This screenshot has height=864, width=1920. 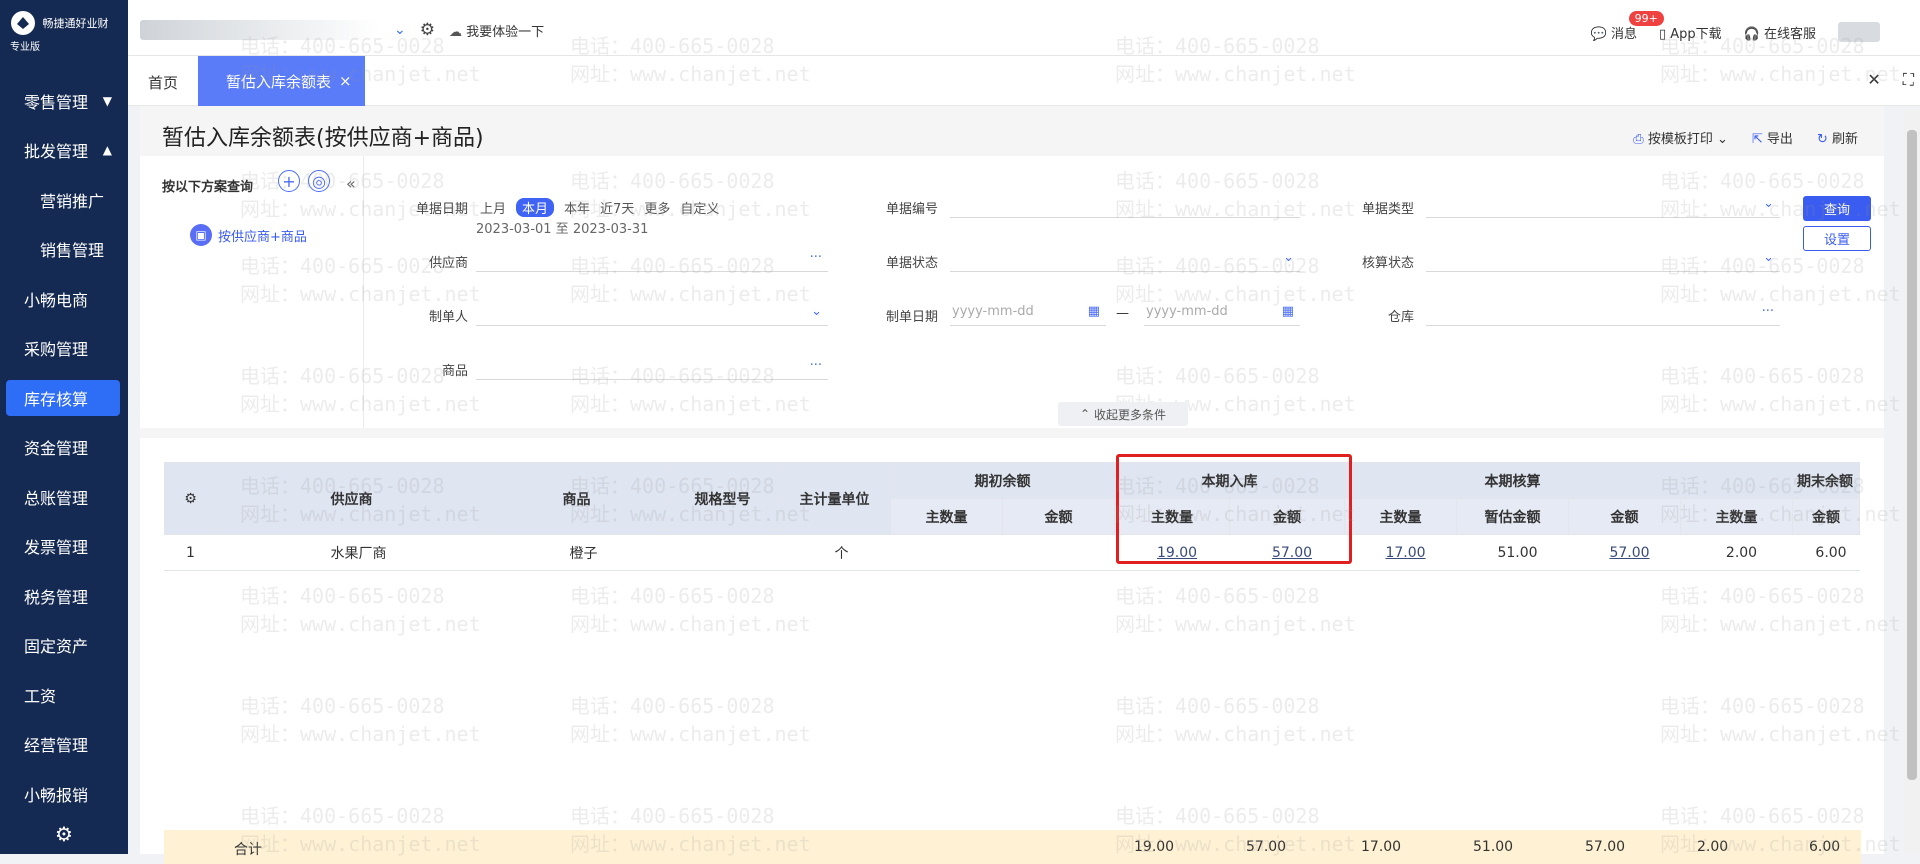 I want to click on cell-opening-qty, so click(x=946, y=552).